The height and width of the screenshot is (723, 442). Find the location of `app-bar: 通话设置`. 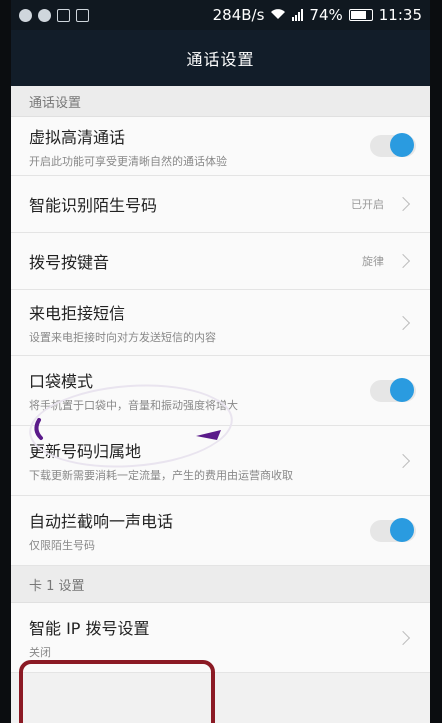

app-bar: 通话设置 is located at coordinates (220, 58).